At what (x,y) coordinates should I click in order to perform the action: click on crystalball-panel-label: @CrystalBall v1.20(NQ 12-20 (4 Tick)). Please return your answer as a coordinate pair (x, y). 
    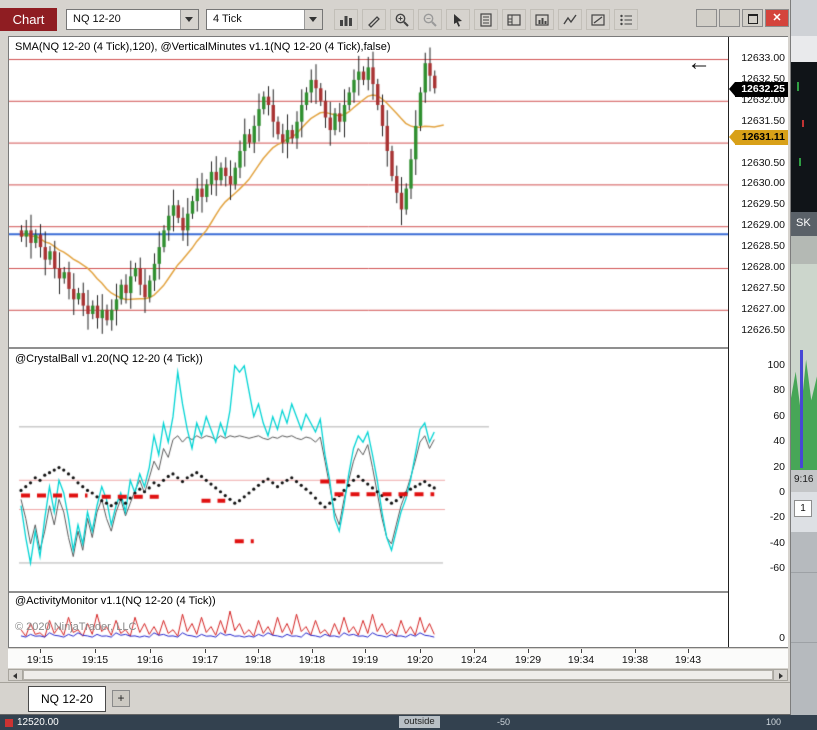
    Looking at the image, I should click on (109, 359).